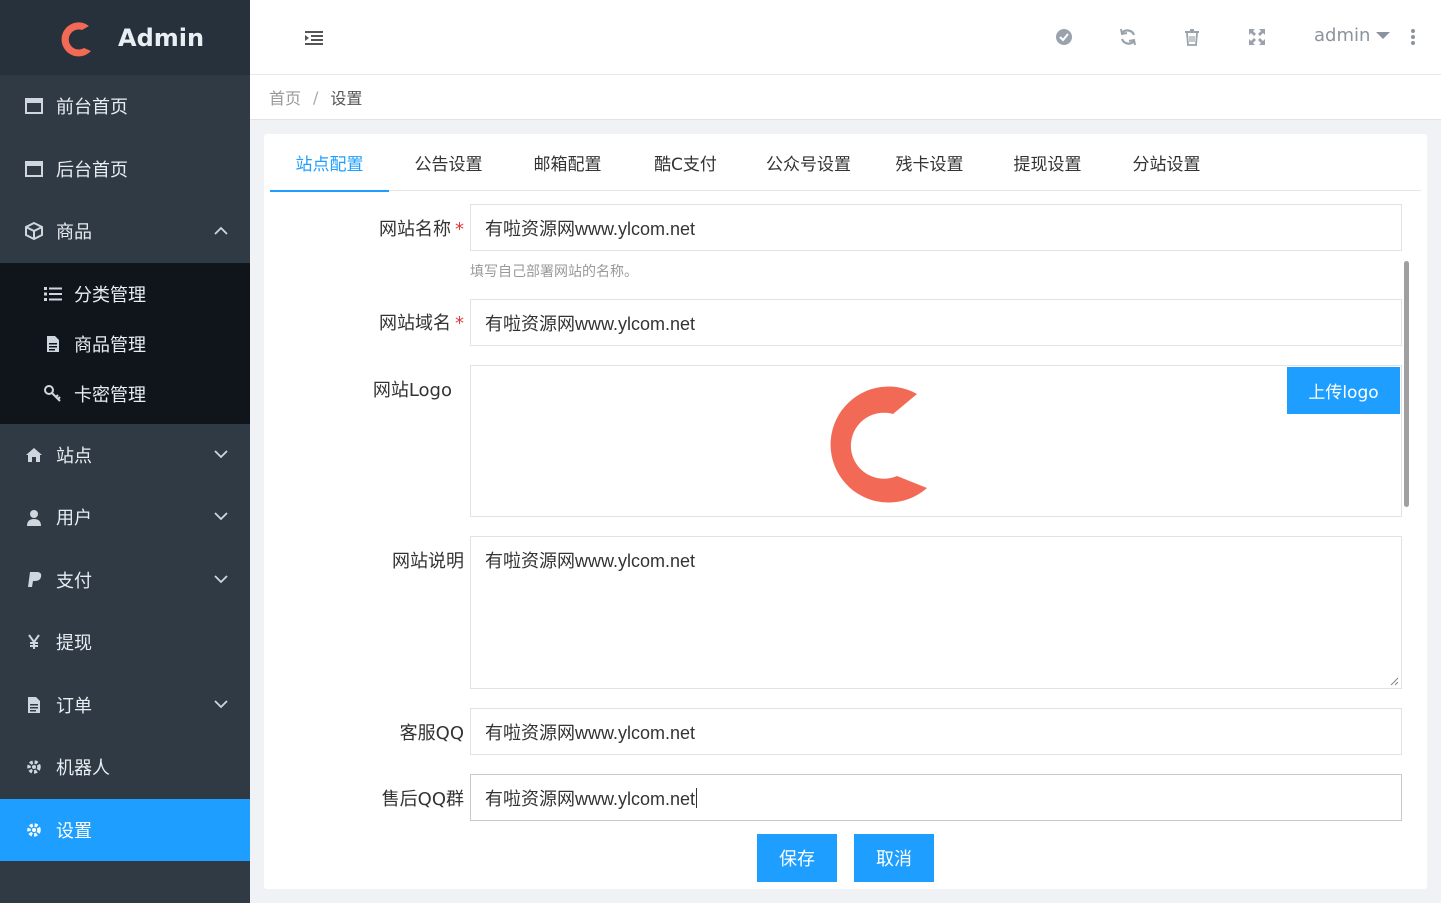  I want to click on sidebar-item-users: 用户, so click(125, 517).